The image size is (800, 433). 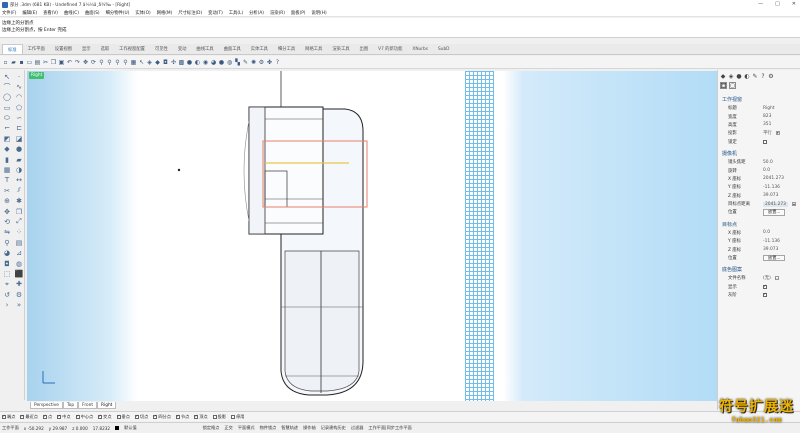 I want to click on osnap-point: ✓ 点, so click(x=47, y=417).